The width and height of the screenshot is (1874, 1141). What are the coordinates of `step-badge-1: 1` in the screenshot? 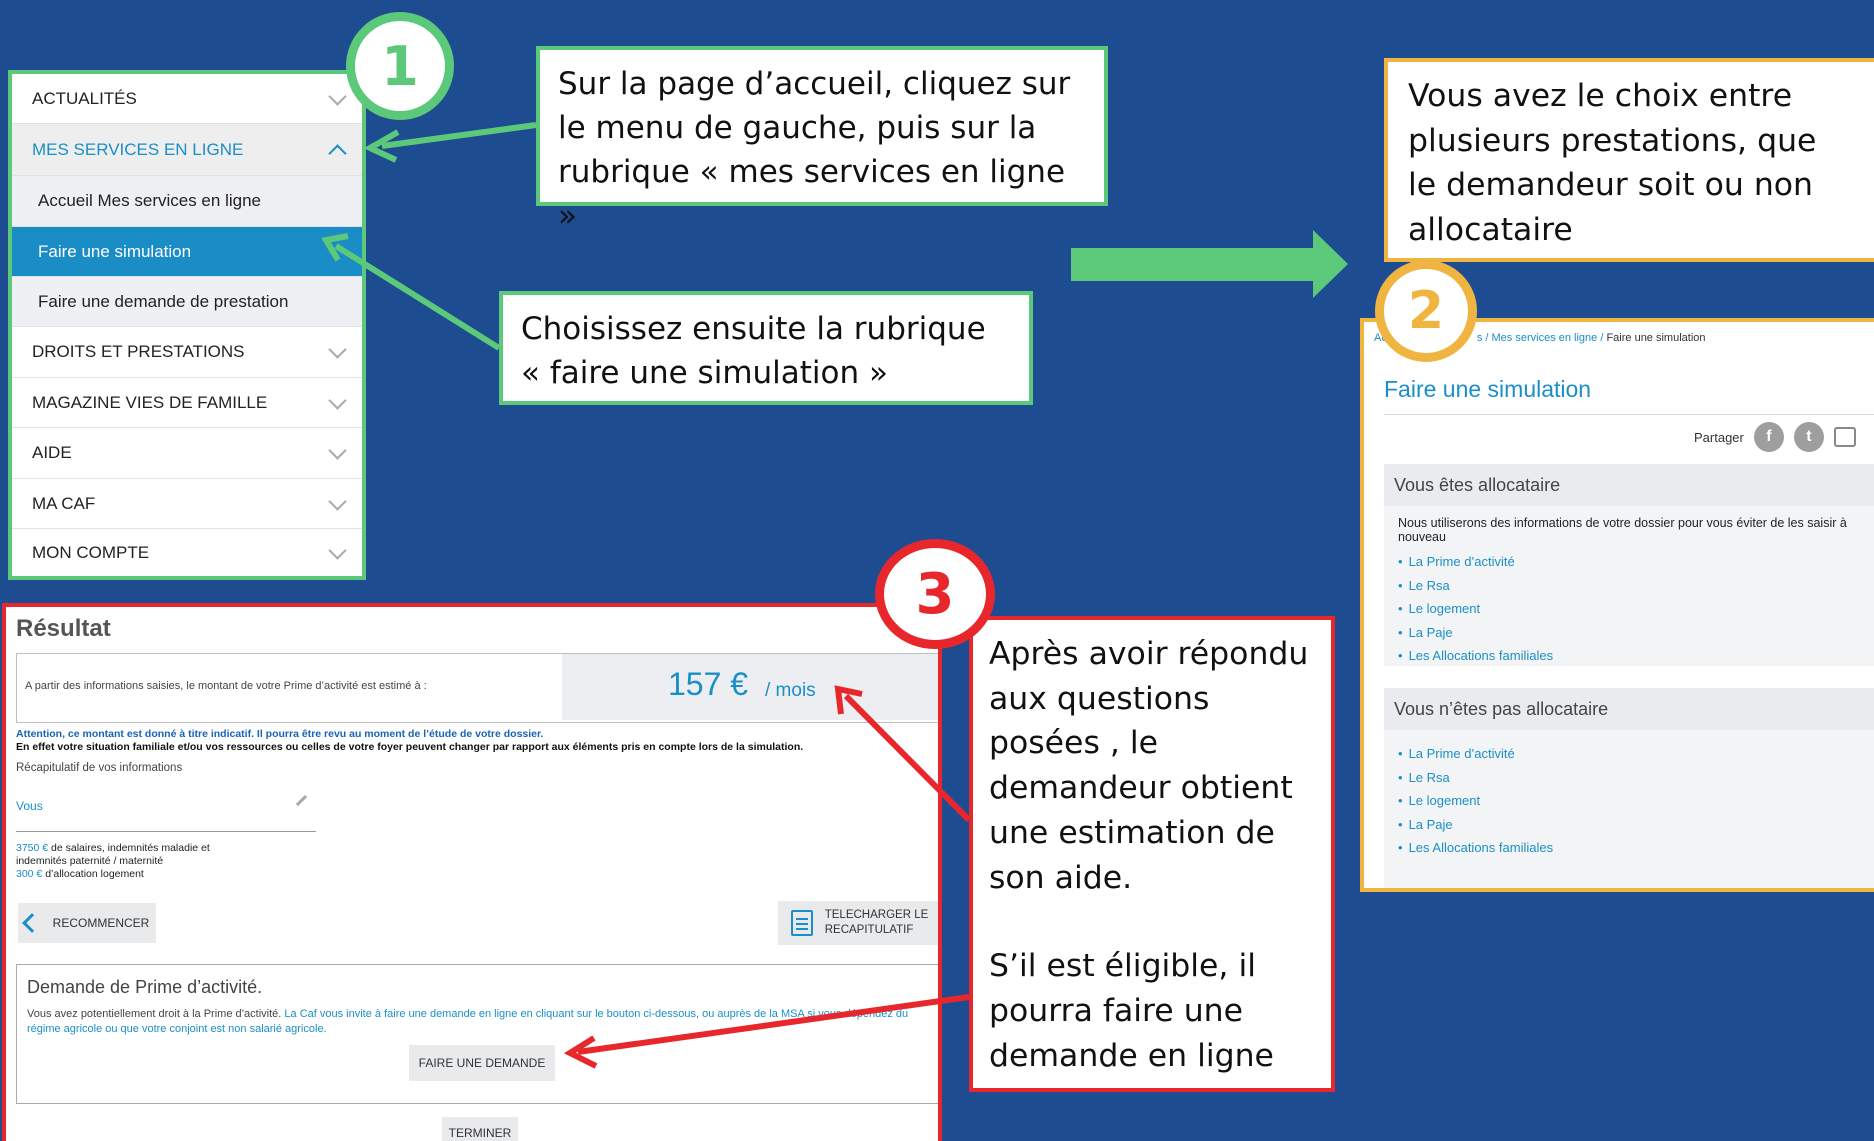 It's located at (400, 66).